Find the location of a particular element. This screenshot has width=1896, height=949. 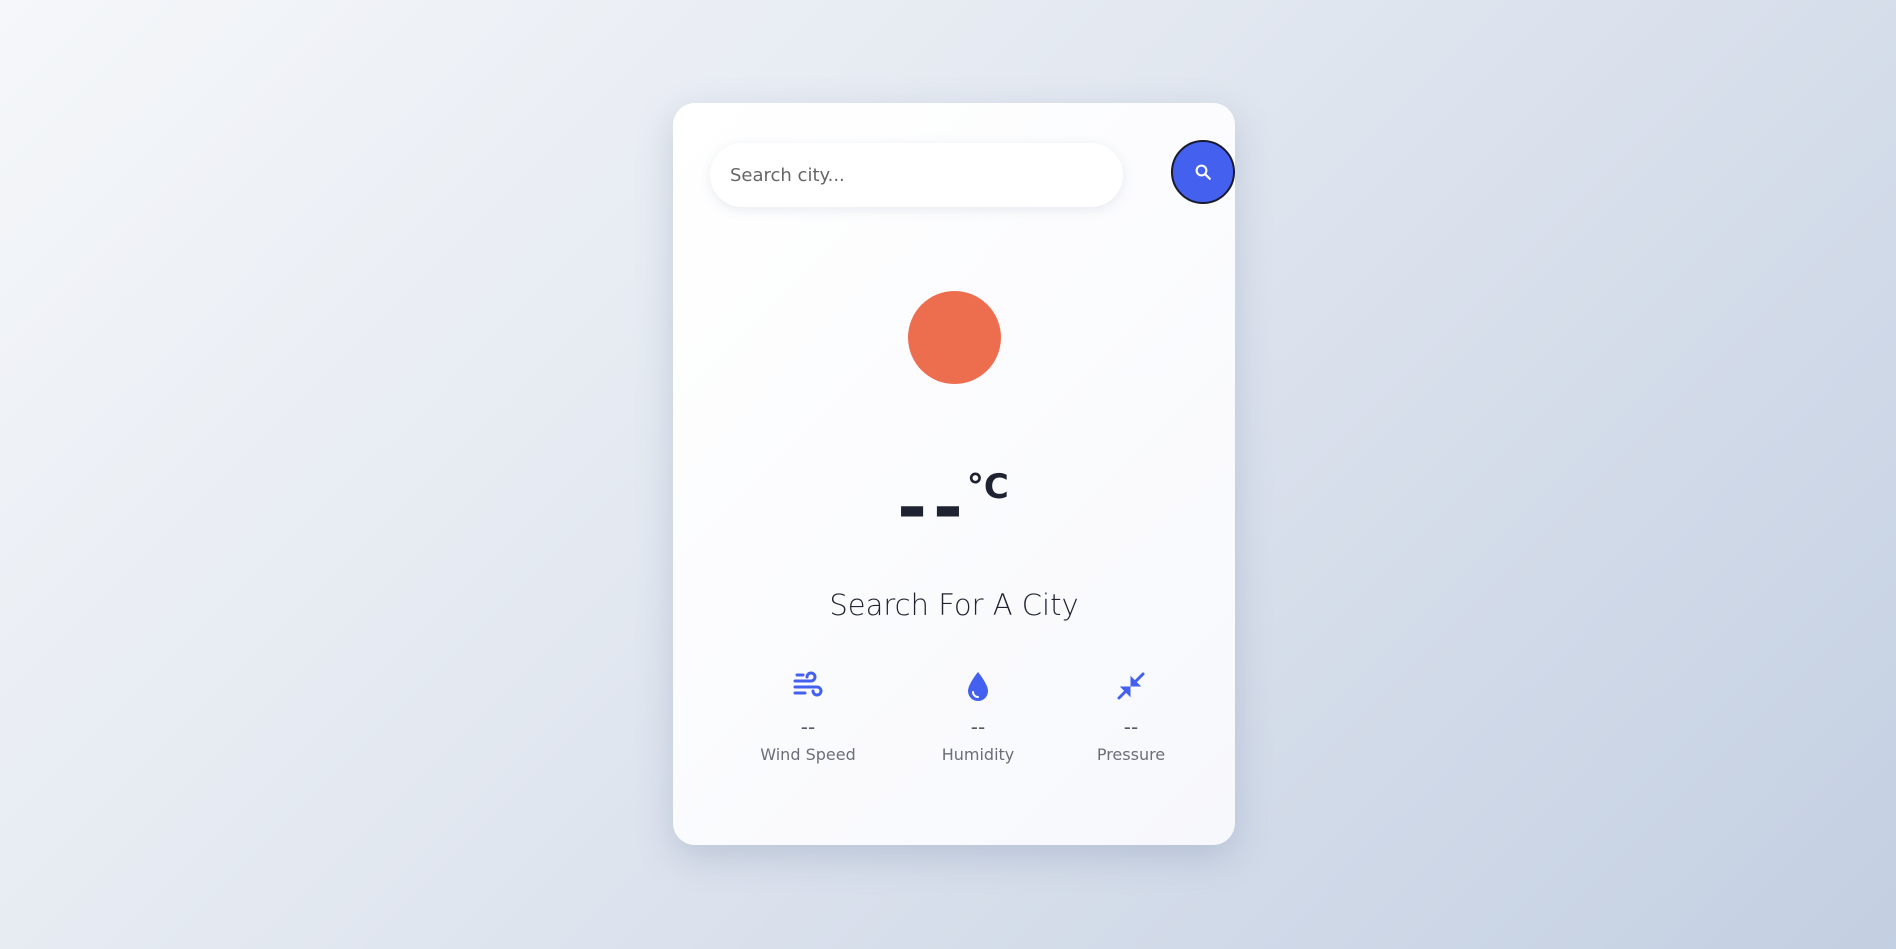

stat-pressure: -- Pressure is located at coordinates (1131, 716).